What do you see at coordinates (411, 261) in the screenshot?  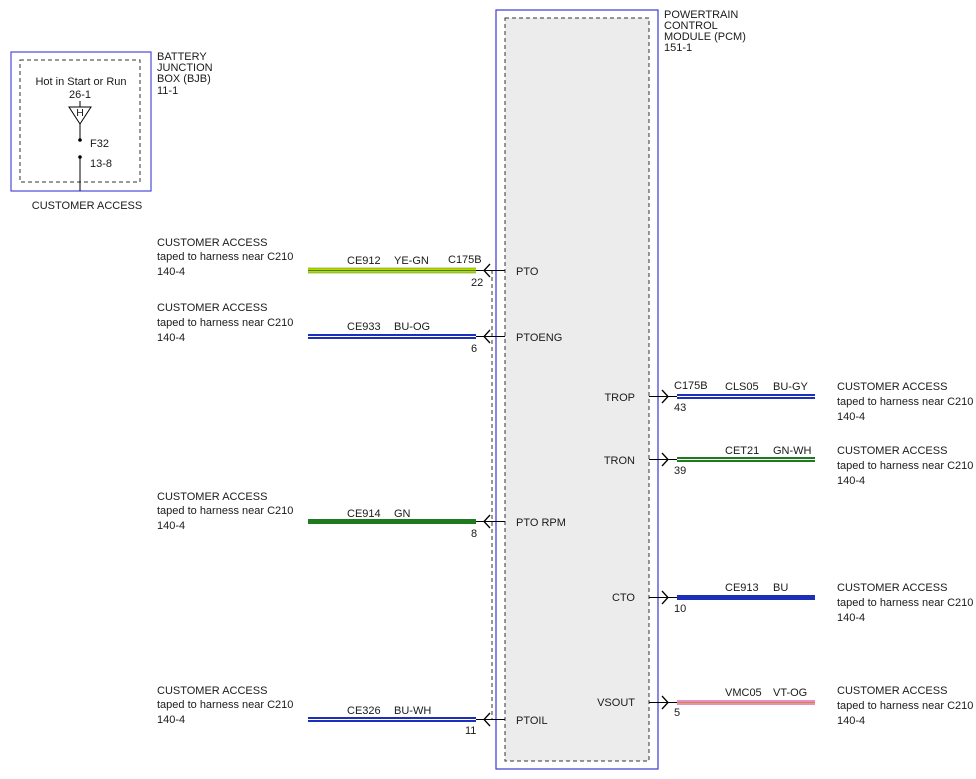 I see `wire-color: YE-GN` at bounding box center [411, 261].